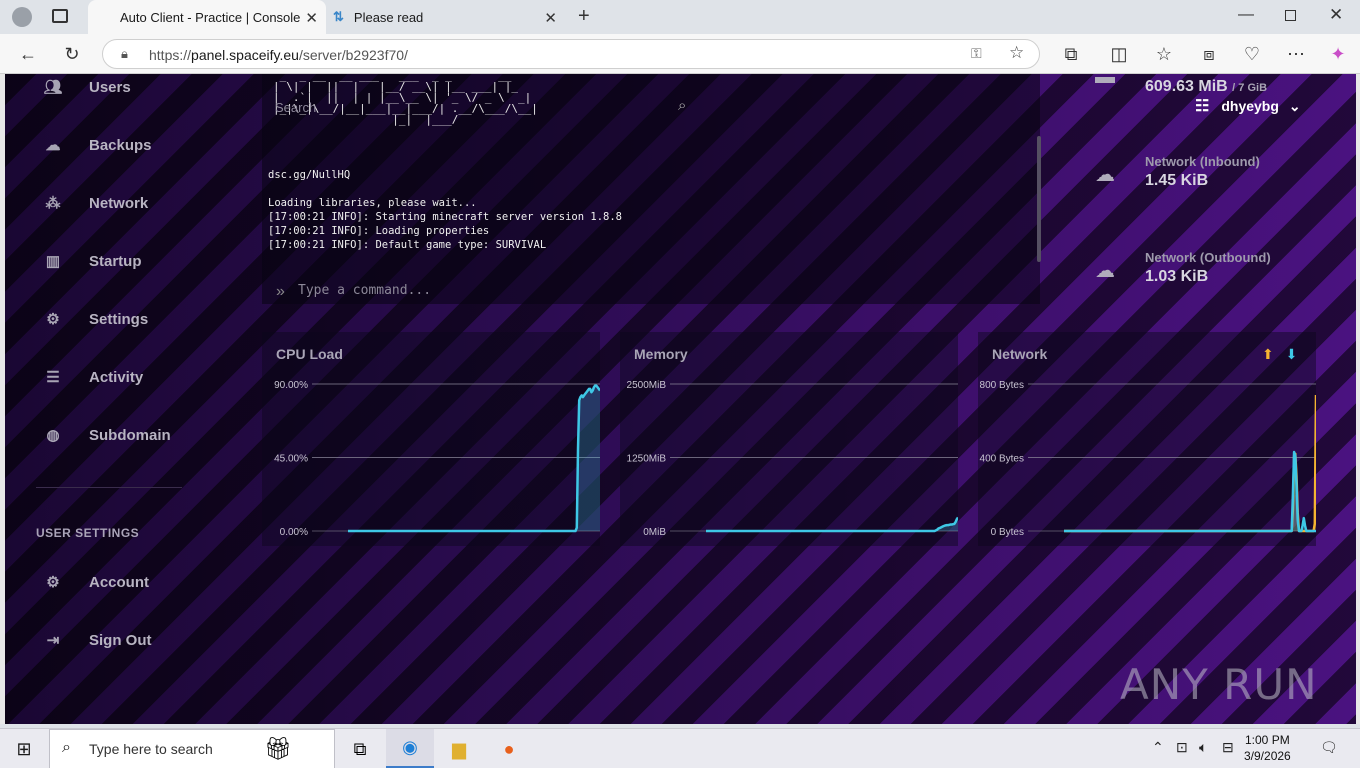 This screenshot has width=1360, height=768. Describe the element at coordinates (509, 748) in the screenshot. I see `firefox-icon: ●` at that location.